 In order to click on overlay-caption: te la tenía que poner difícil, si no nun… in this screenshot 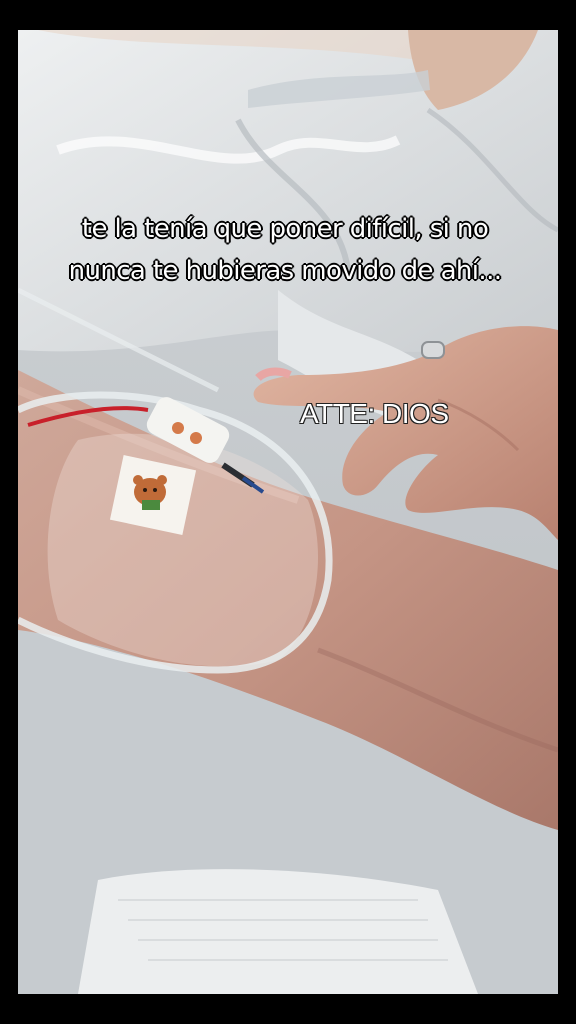, I will do `click(285, 250)`.